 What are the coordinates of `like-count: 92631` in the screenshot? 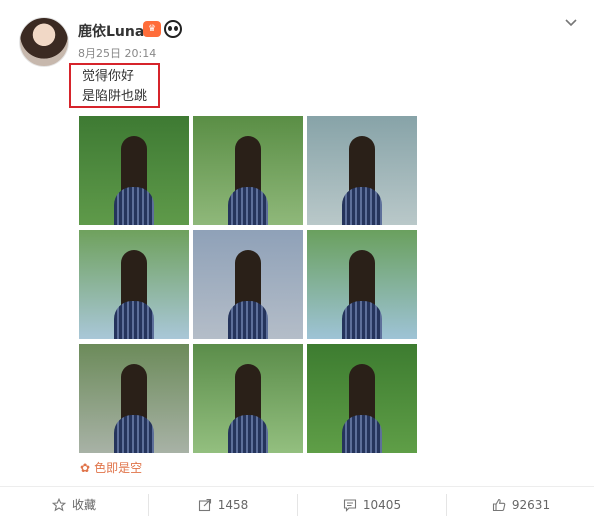 It's located at (531, 504).